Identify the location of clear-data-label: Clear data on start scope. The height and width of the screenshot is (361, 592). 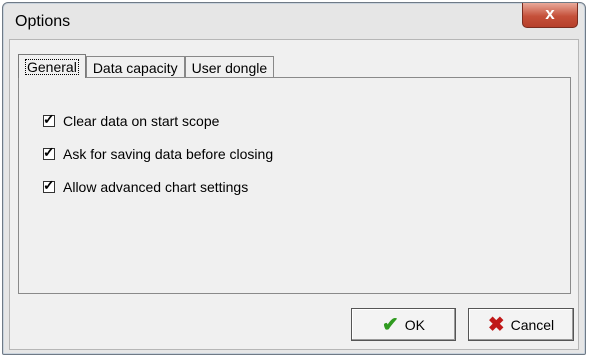
(141, 121).